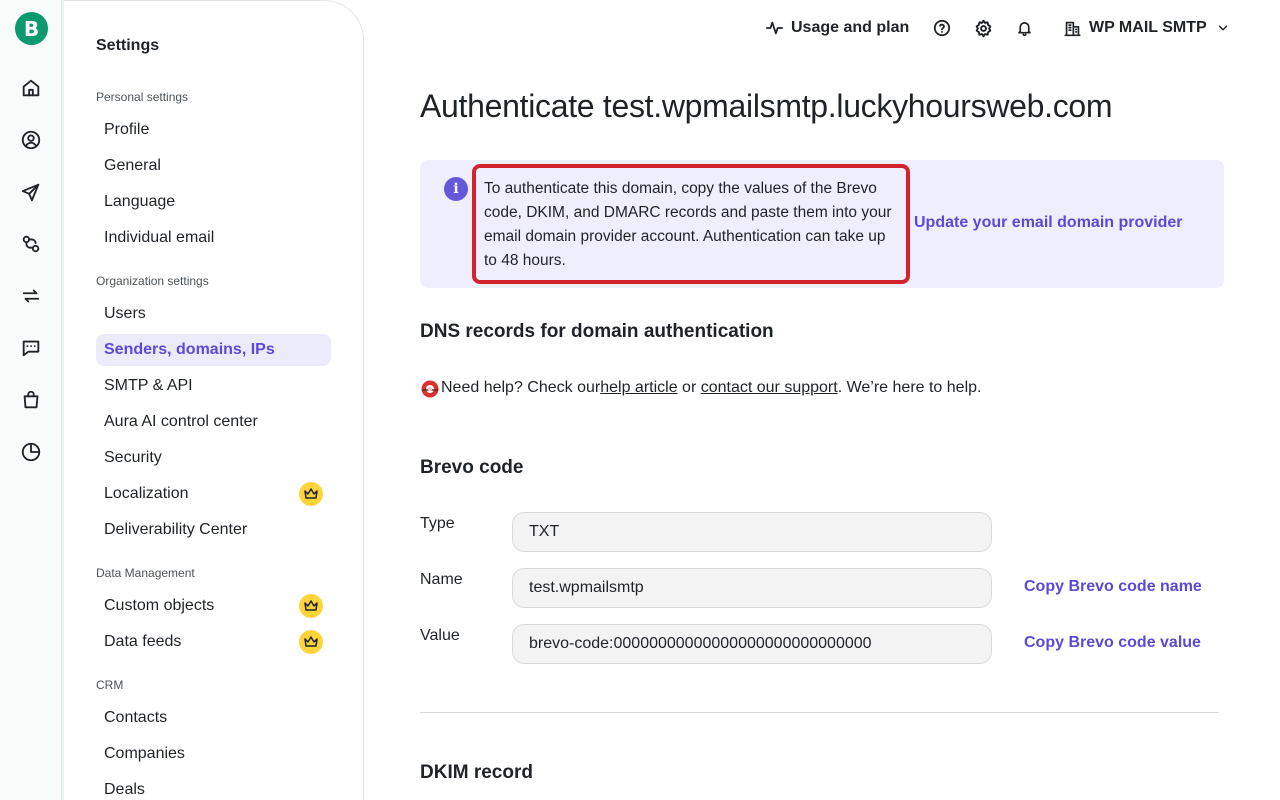 The image size is (1280, 800). I want to click on notifications-button, so click(1024, 28).